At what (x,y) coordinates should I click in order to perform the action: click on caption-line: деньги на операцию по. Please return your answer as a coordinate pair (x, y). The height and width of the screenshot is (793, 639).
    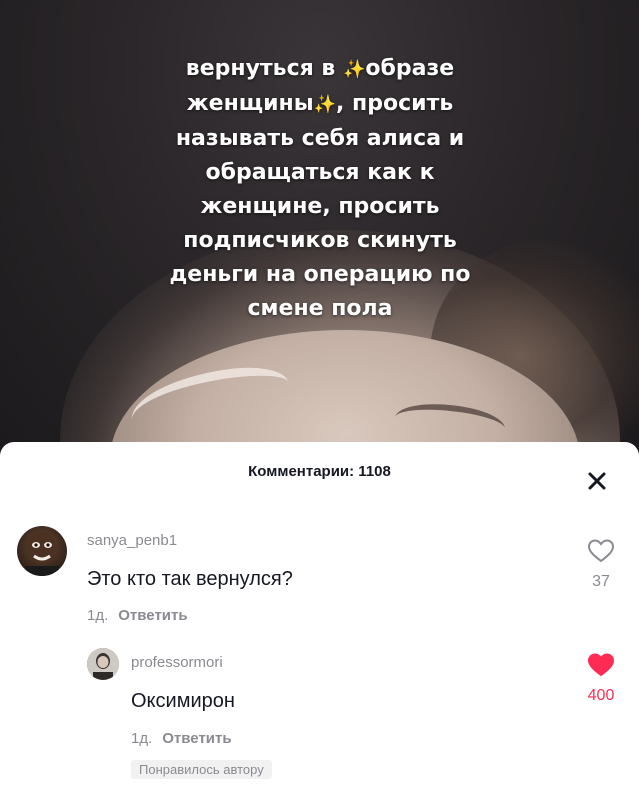
    Looking at the image, I should click on (320, 274).